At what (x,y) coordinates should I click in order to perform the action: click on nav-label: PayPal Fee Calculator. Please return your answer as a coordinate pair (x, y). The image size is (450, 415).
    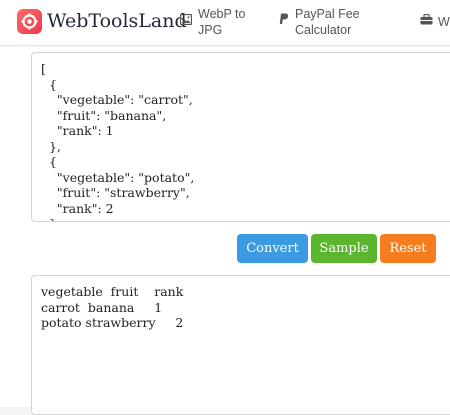
    Looking at the image, I should click on (327, 22).